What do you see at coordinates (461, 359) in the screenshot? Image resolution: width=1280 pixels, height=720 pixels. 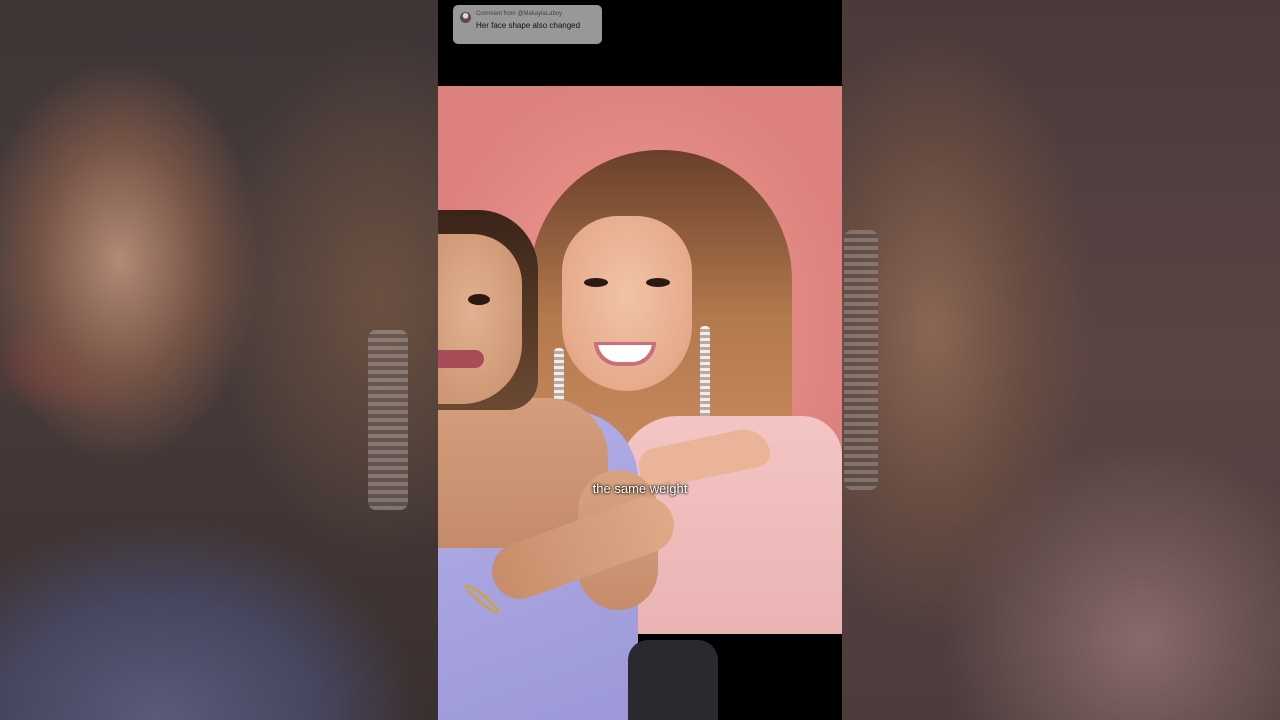 I see `creator-lips` at bounding box center [461, 359].